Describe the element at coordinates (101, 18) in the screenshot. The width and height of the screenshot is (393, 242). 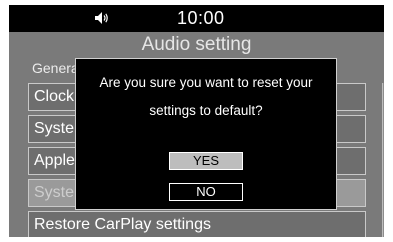
I see `speaker-volume-icon` at that location.